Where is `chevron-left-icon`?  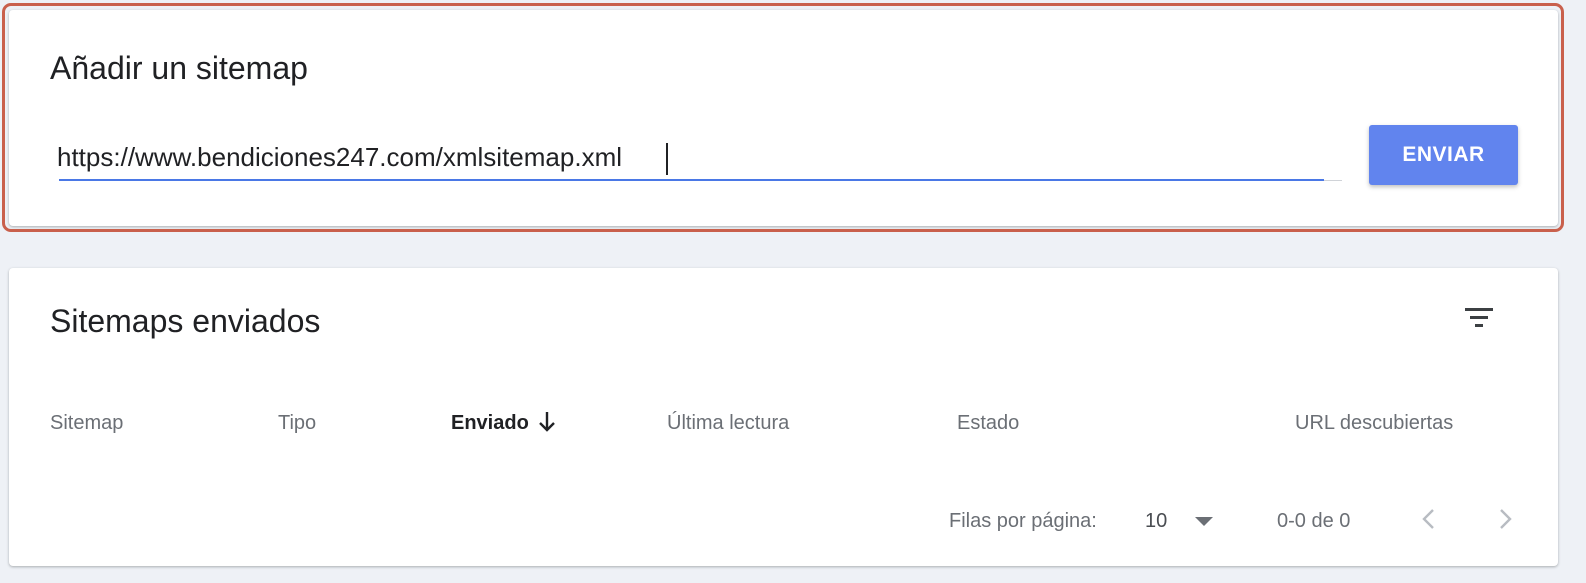
chevron-left-icon is located at coordinates (1428, 519).